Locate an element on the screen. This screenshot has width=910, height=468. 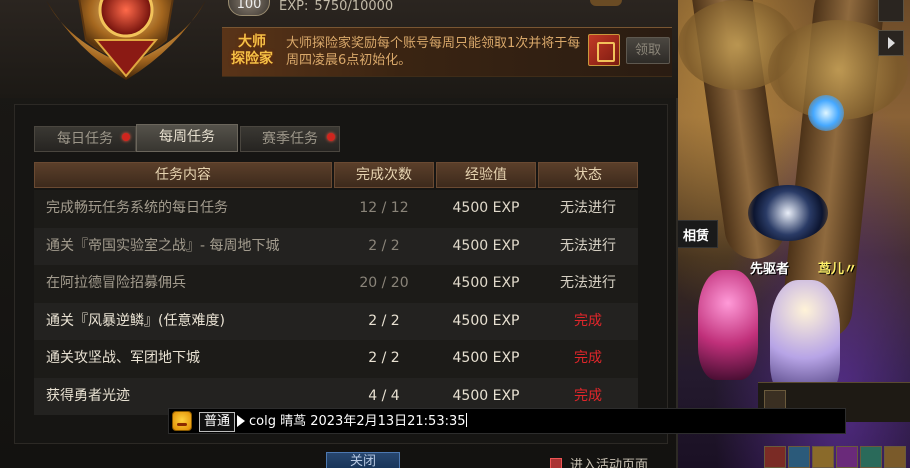
channel-arrow-icon is located at coordinates (241, 421).